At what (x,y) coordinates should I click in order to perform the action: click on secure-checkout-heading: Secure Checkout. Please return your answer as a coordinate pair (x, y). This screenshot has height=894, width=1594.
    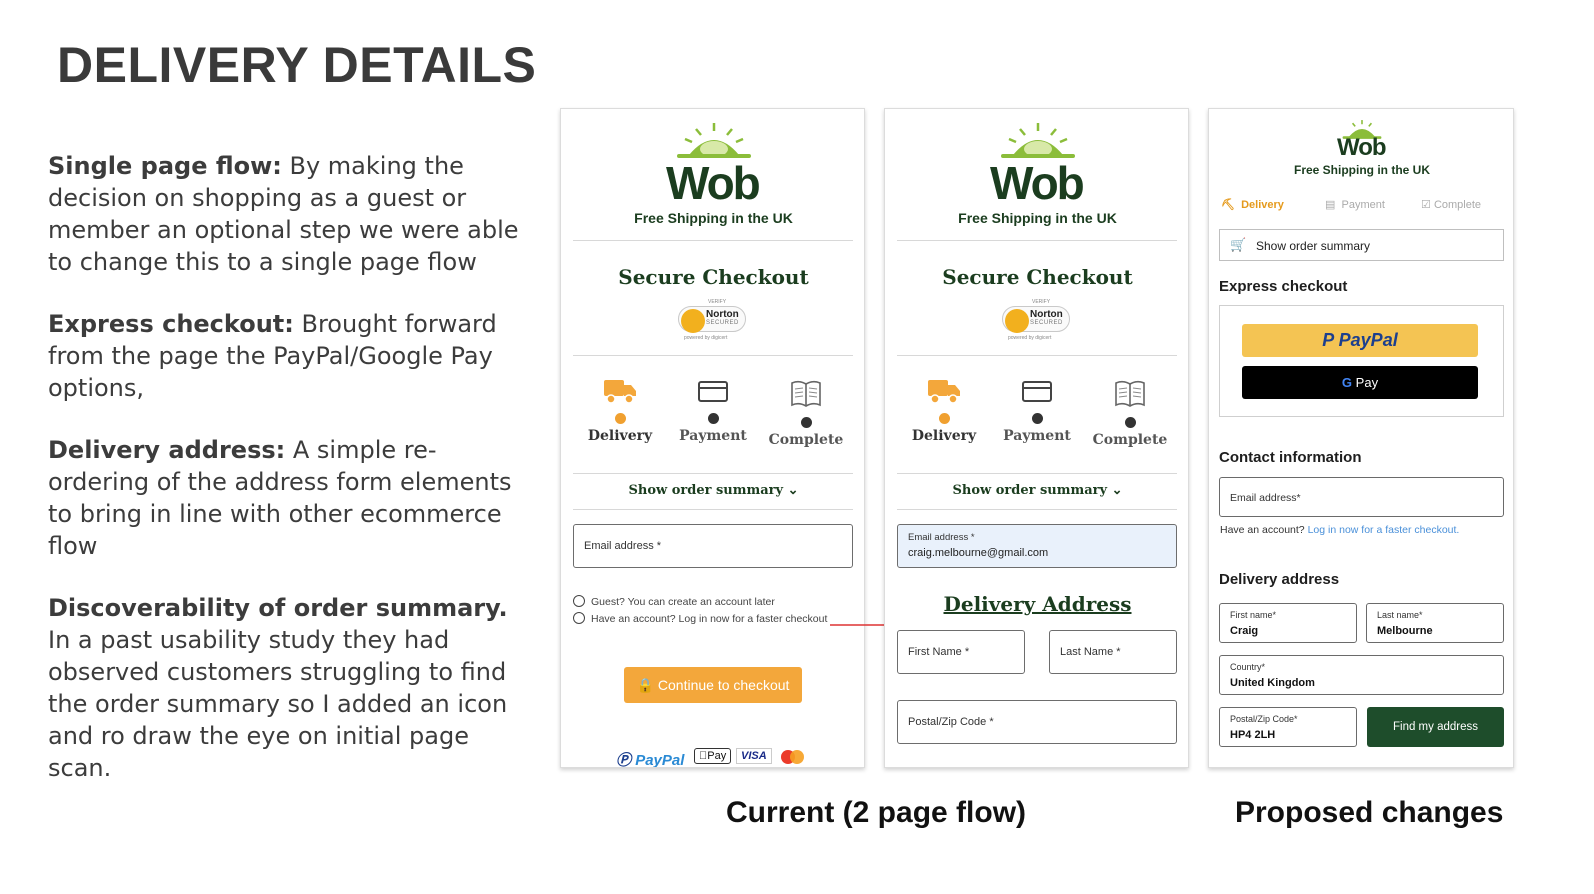
    Looking at the image, I should click on (713, 277).